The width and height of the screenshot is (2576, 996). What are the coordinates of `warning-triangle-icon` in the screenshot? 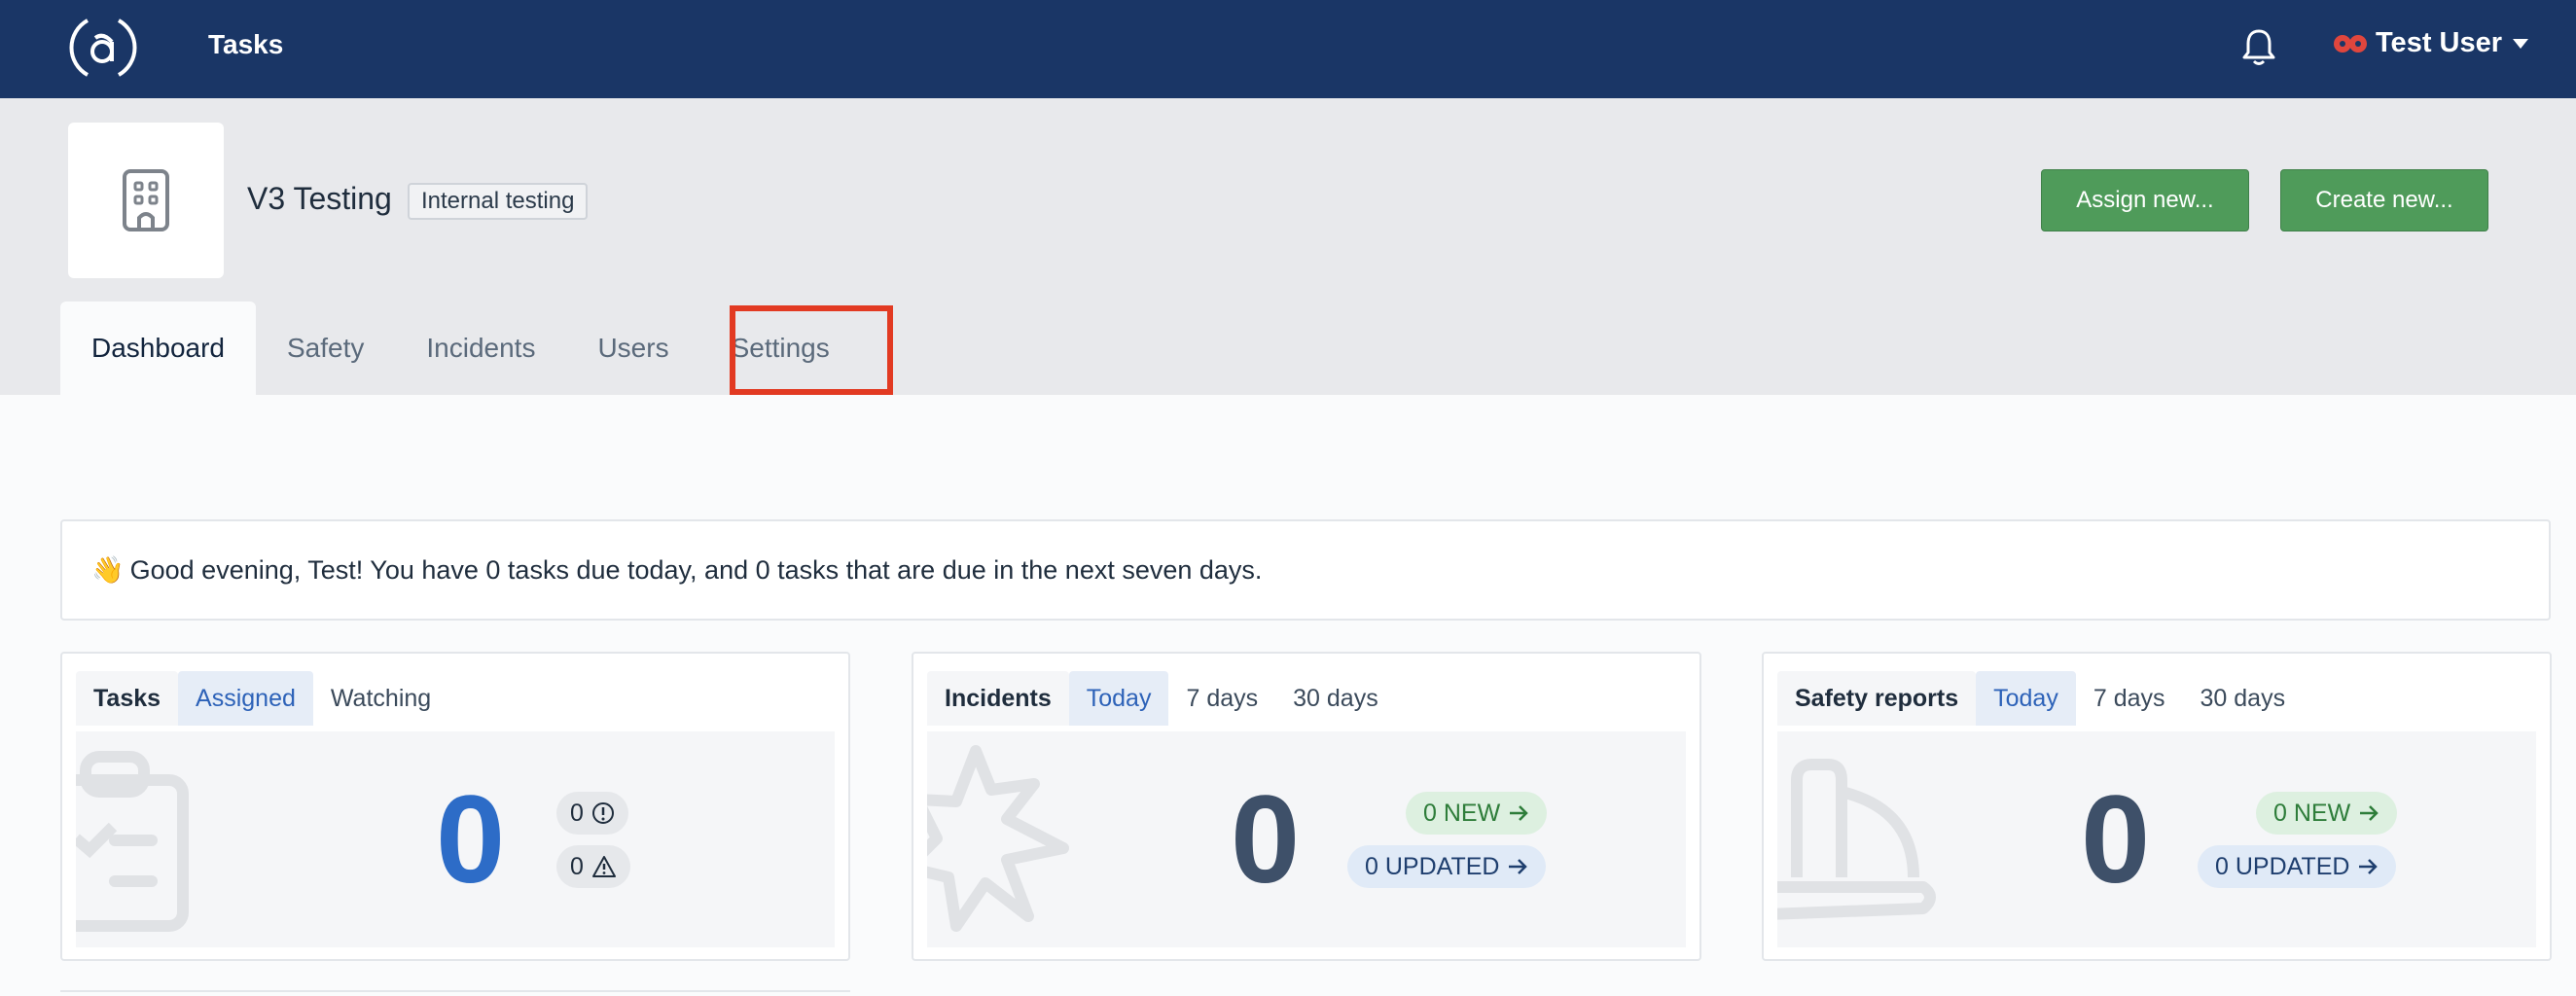 It's located at (603, 866).